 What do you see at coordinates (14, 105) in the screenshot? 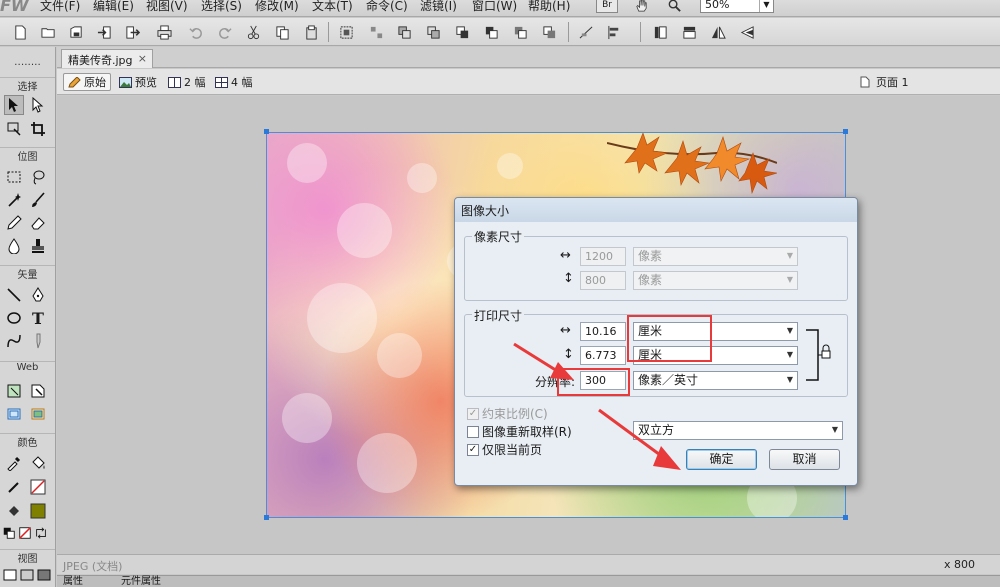
I see `pointer-tool-icon` at bounding box center [14, 105].